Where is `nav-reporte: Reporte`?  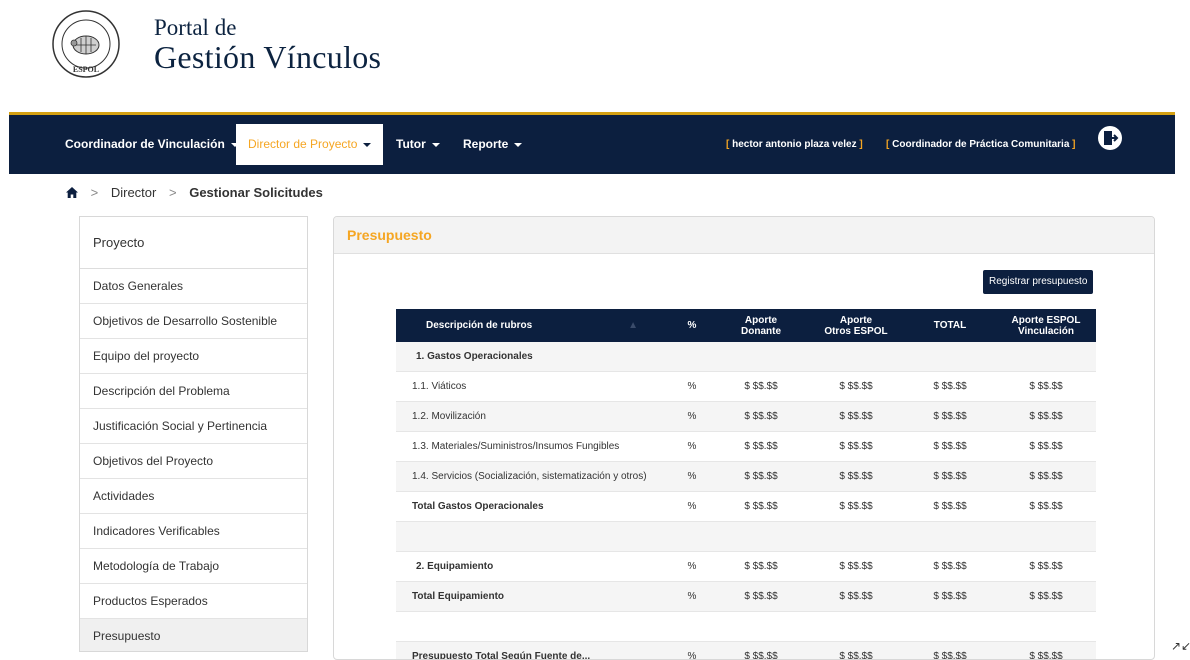 nav-reporte: Reporte is located at coordinates (492, 144).